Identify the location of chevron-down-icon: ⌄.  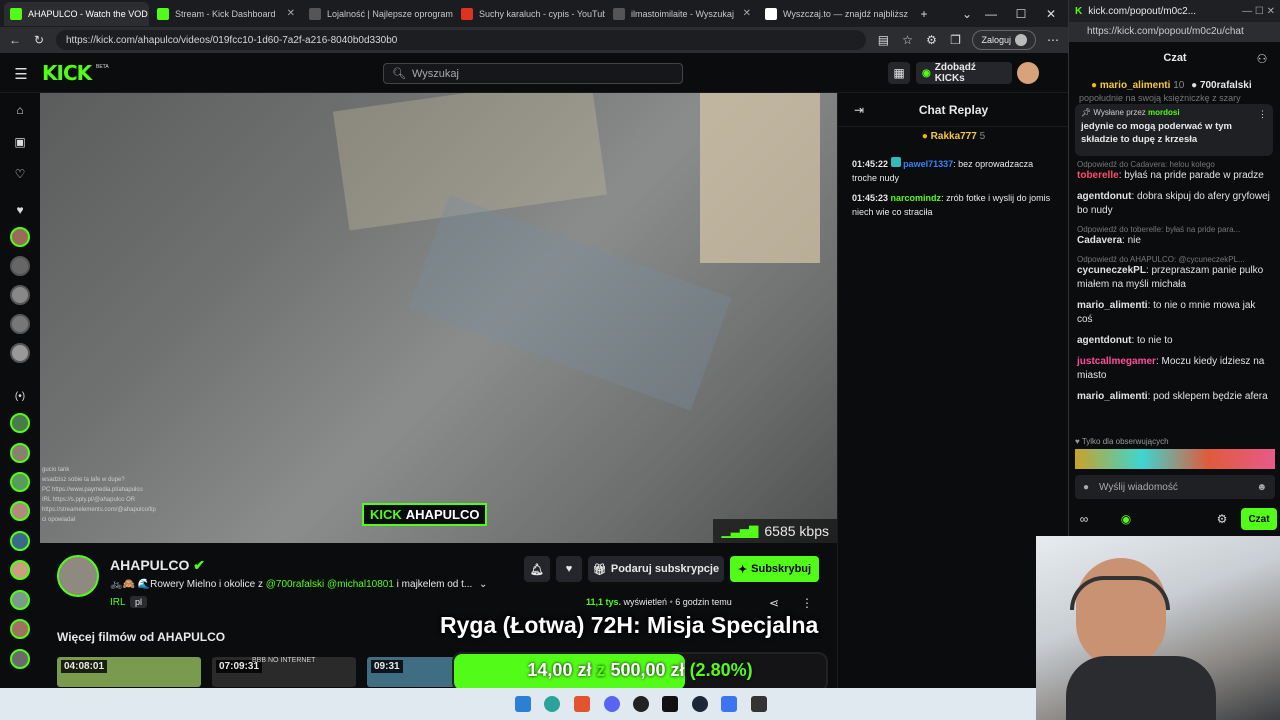
(483, 584).